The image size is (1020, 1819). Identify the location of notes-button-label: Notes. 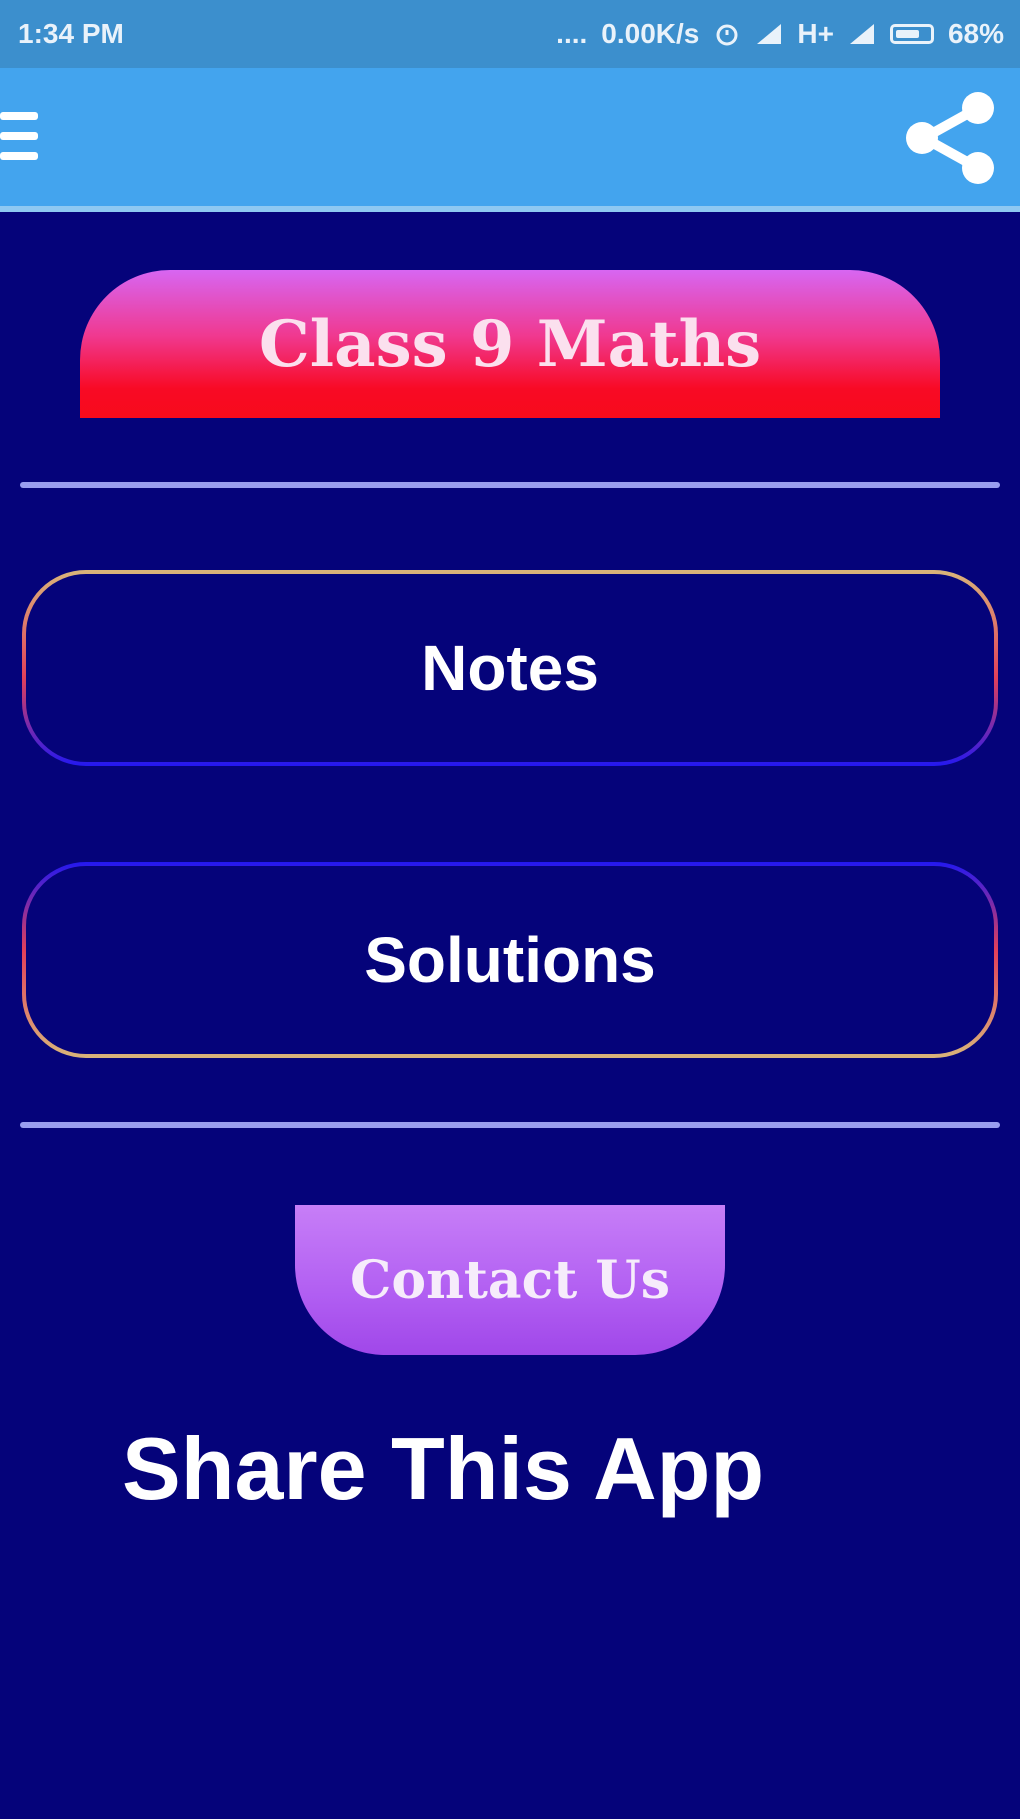
(510, 668).